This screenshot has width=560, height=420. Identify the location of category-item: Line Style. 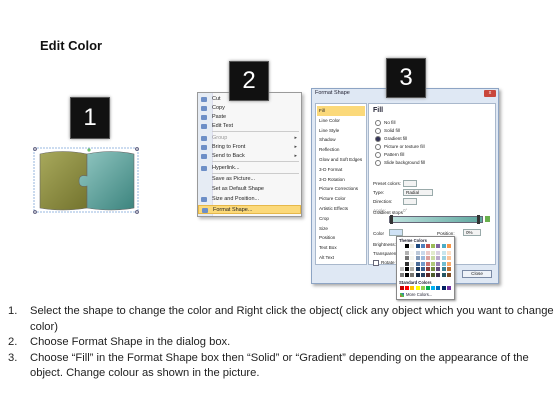
(341, 131).